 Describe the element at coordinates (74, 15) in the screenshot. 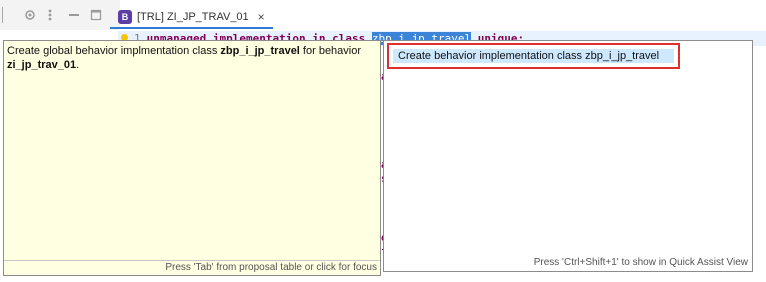

I see `minimize-icon` at that location.